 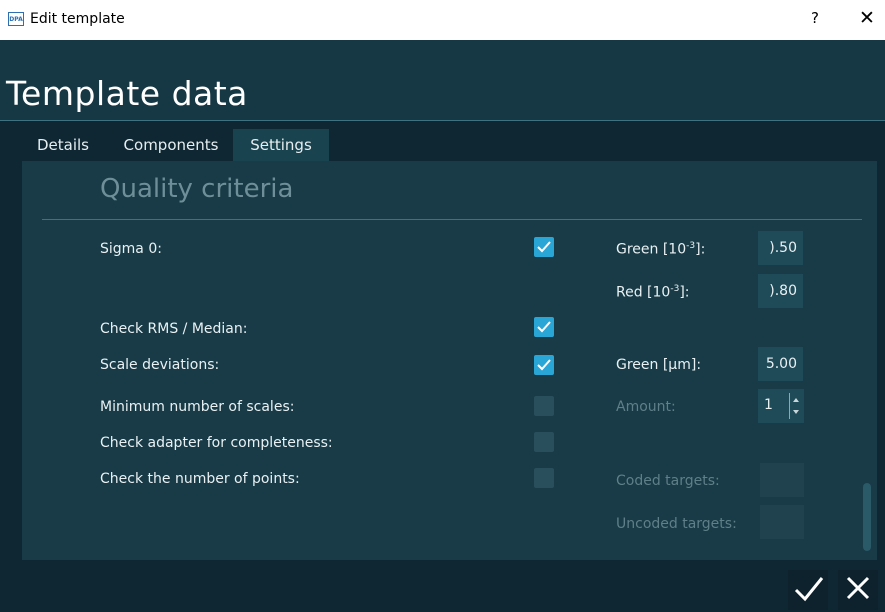 What do you see at coordinates (216, 443) in the screenshot?
I see `check-adapter-label: Check adapter for completeness:` at bounding box center [216, 443].